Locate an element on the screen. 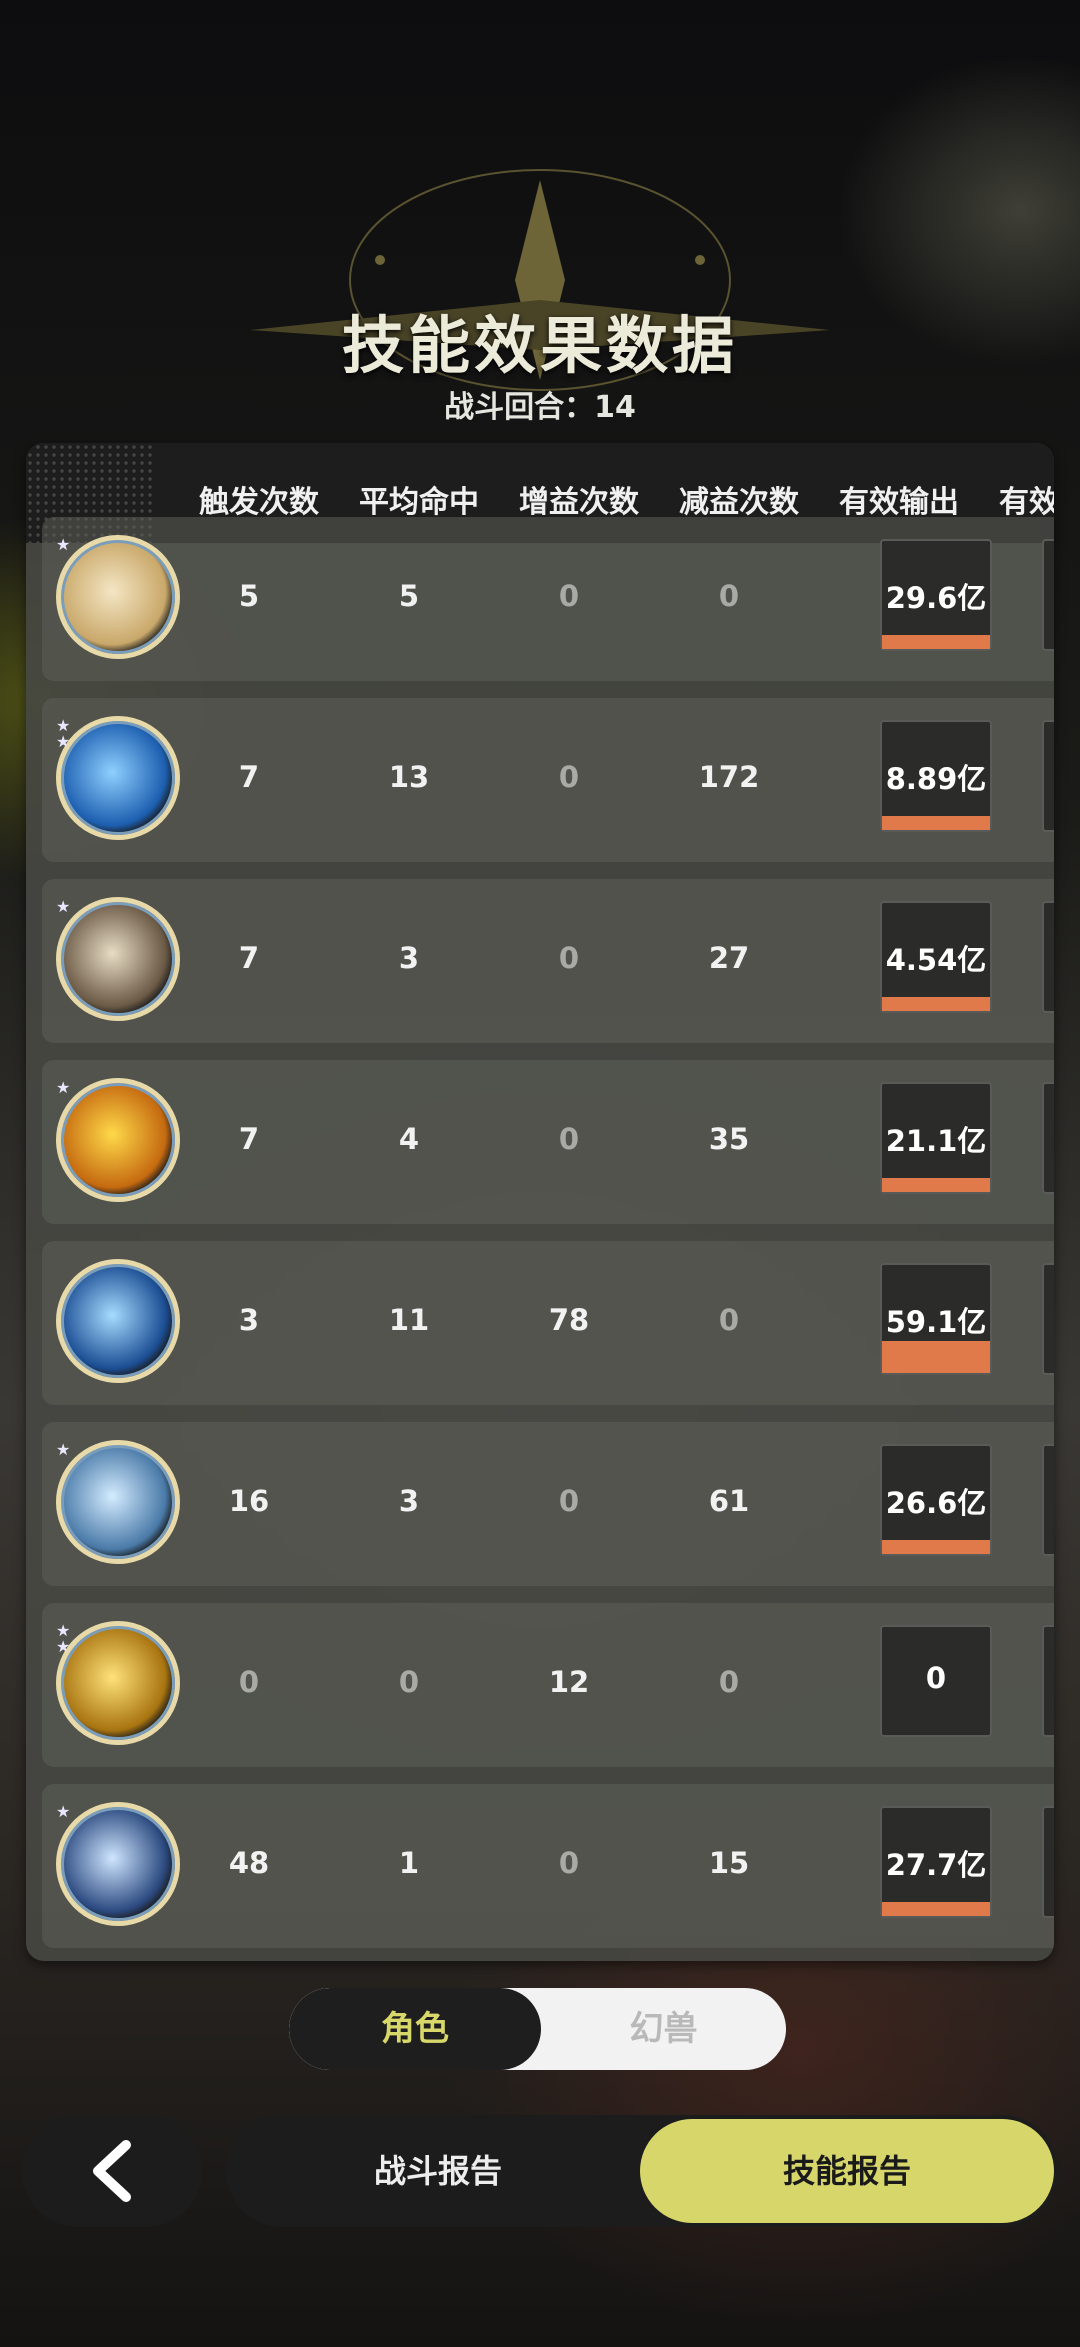 The image size is (1080, 2347). cell-trigger: 0 is located at coordinates (249, 1682).